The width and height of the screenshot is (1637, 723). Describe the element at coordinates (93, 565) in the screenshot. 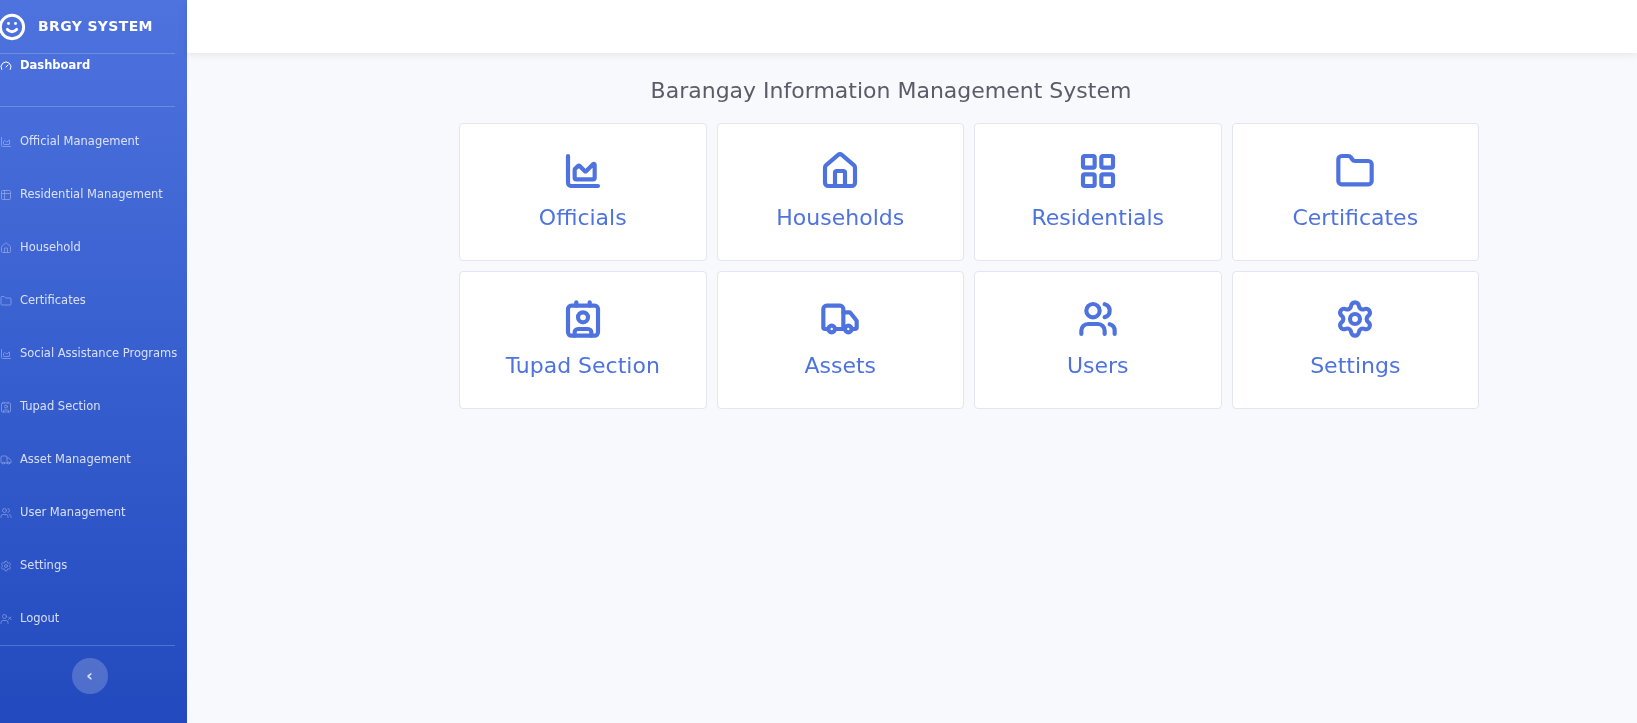

I see `sidebar-item: Settings` at that location.